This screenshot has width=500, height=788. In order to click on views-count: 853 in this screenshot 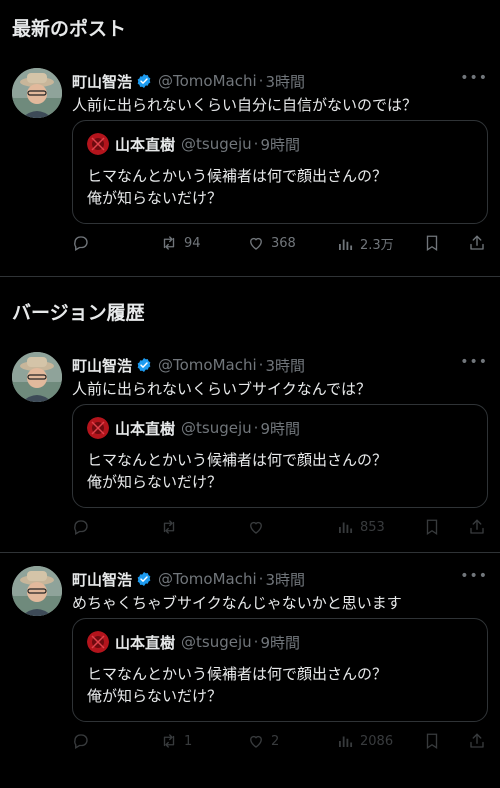, I will do `click(372, 527)`.